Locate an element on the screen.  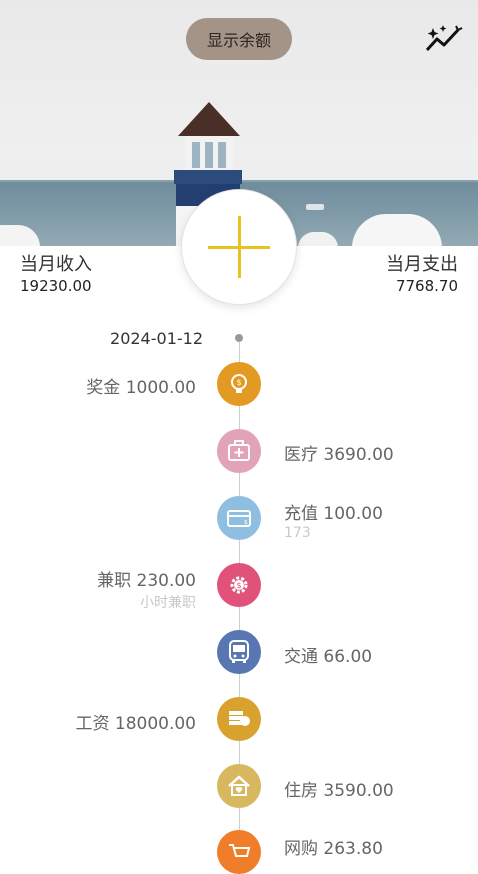
entry-label: 交通 66.00 is located at coordinates (328, 657).